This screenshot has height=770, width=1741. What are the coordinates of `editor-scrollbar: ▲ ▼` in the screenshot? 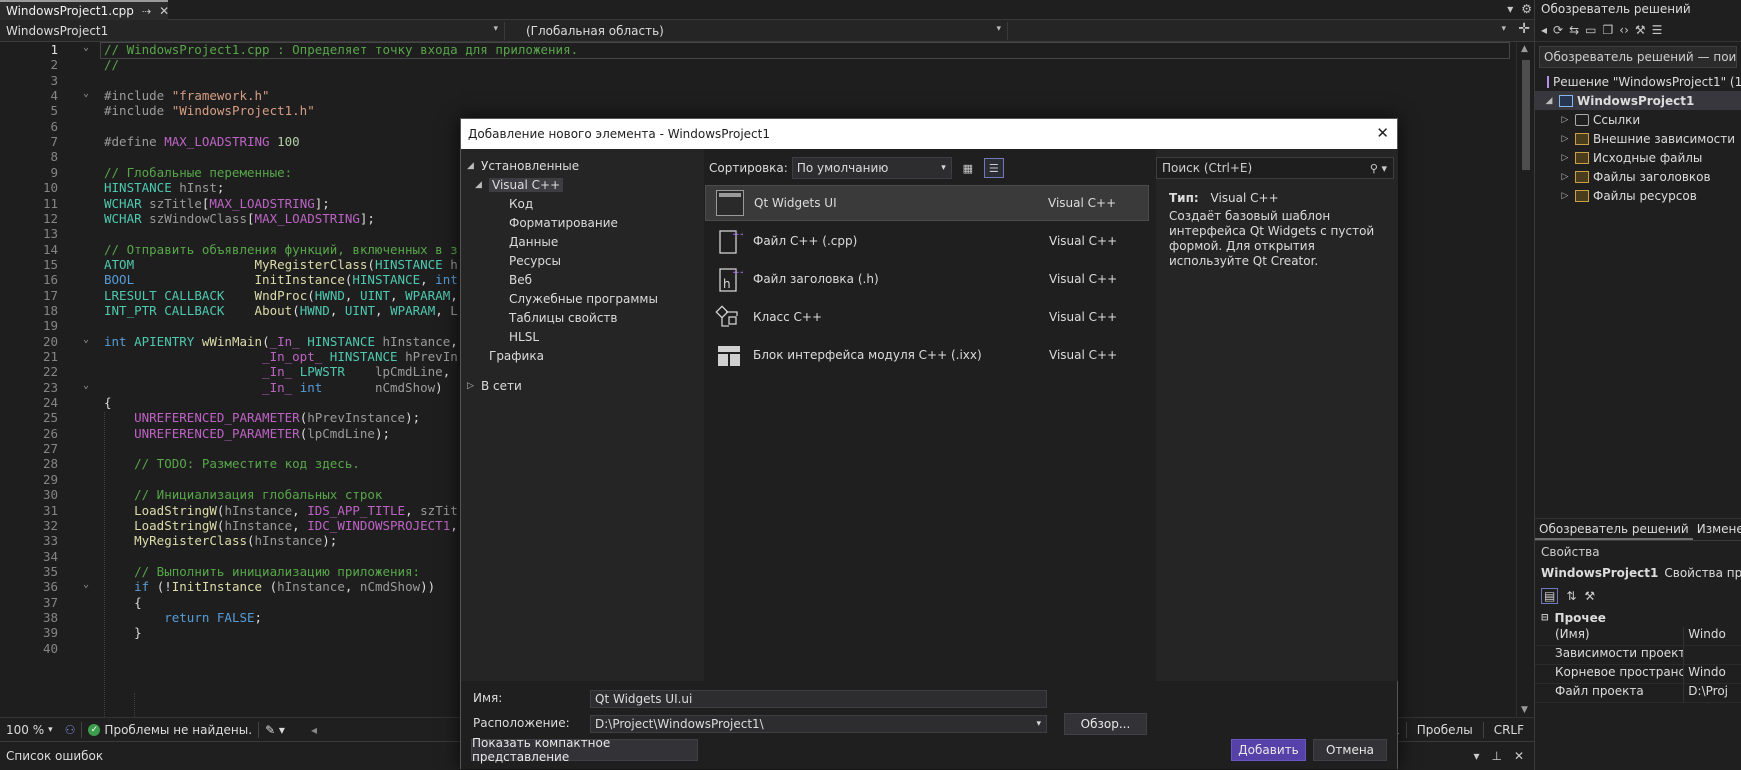 It's located at (1525, 379).